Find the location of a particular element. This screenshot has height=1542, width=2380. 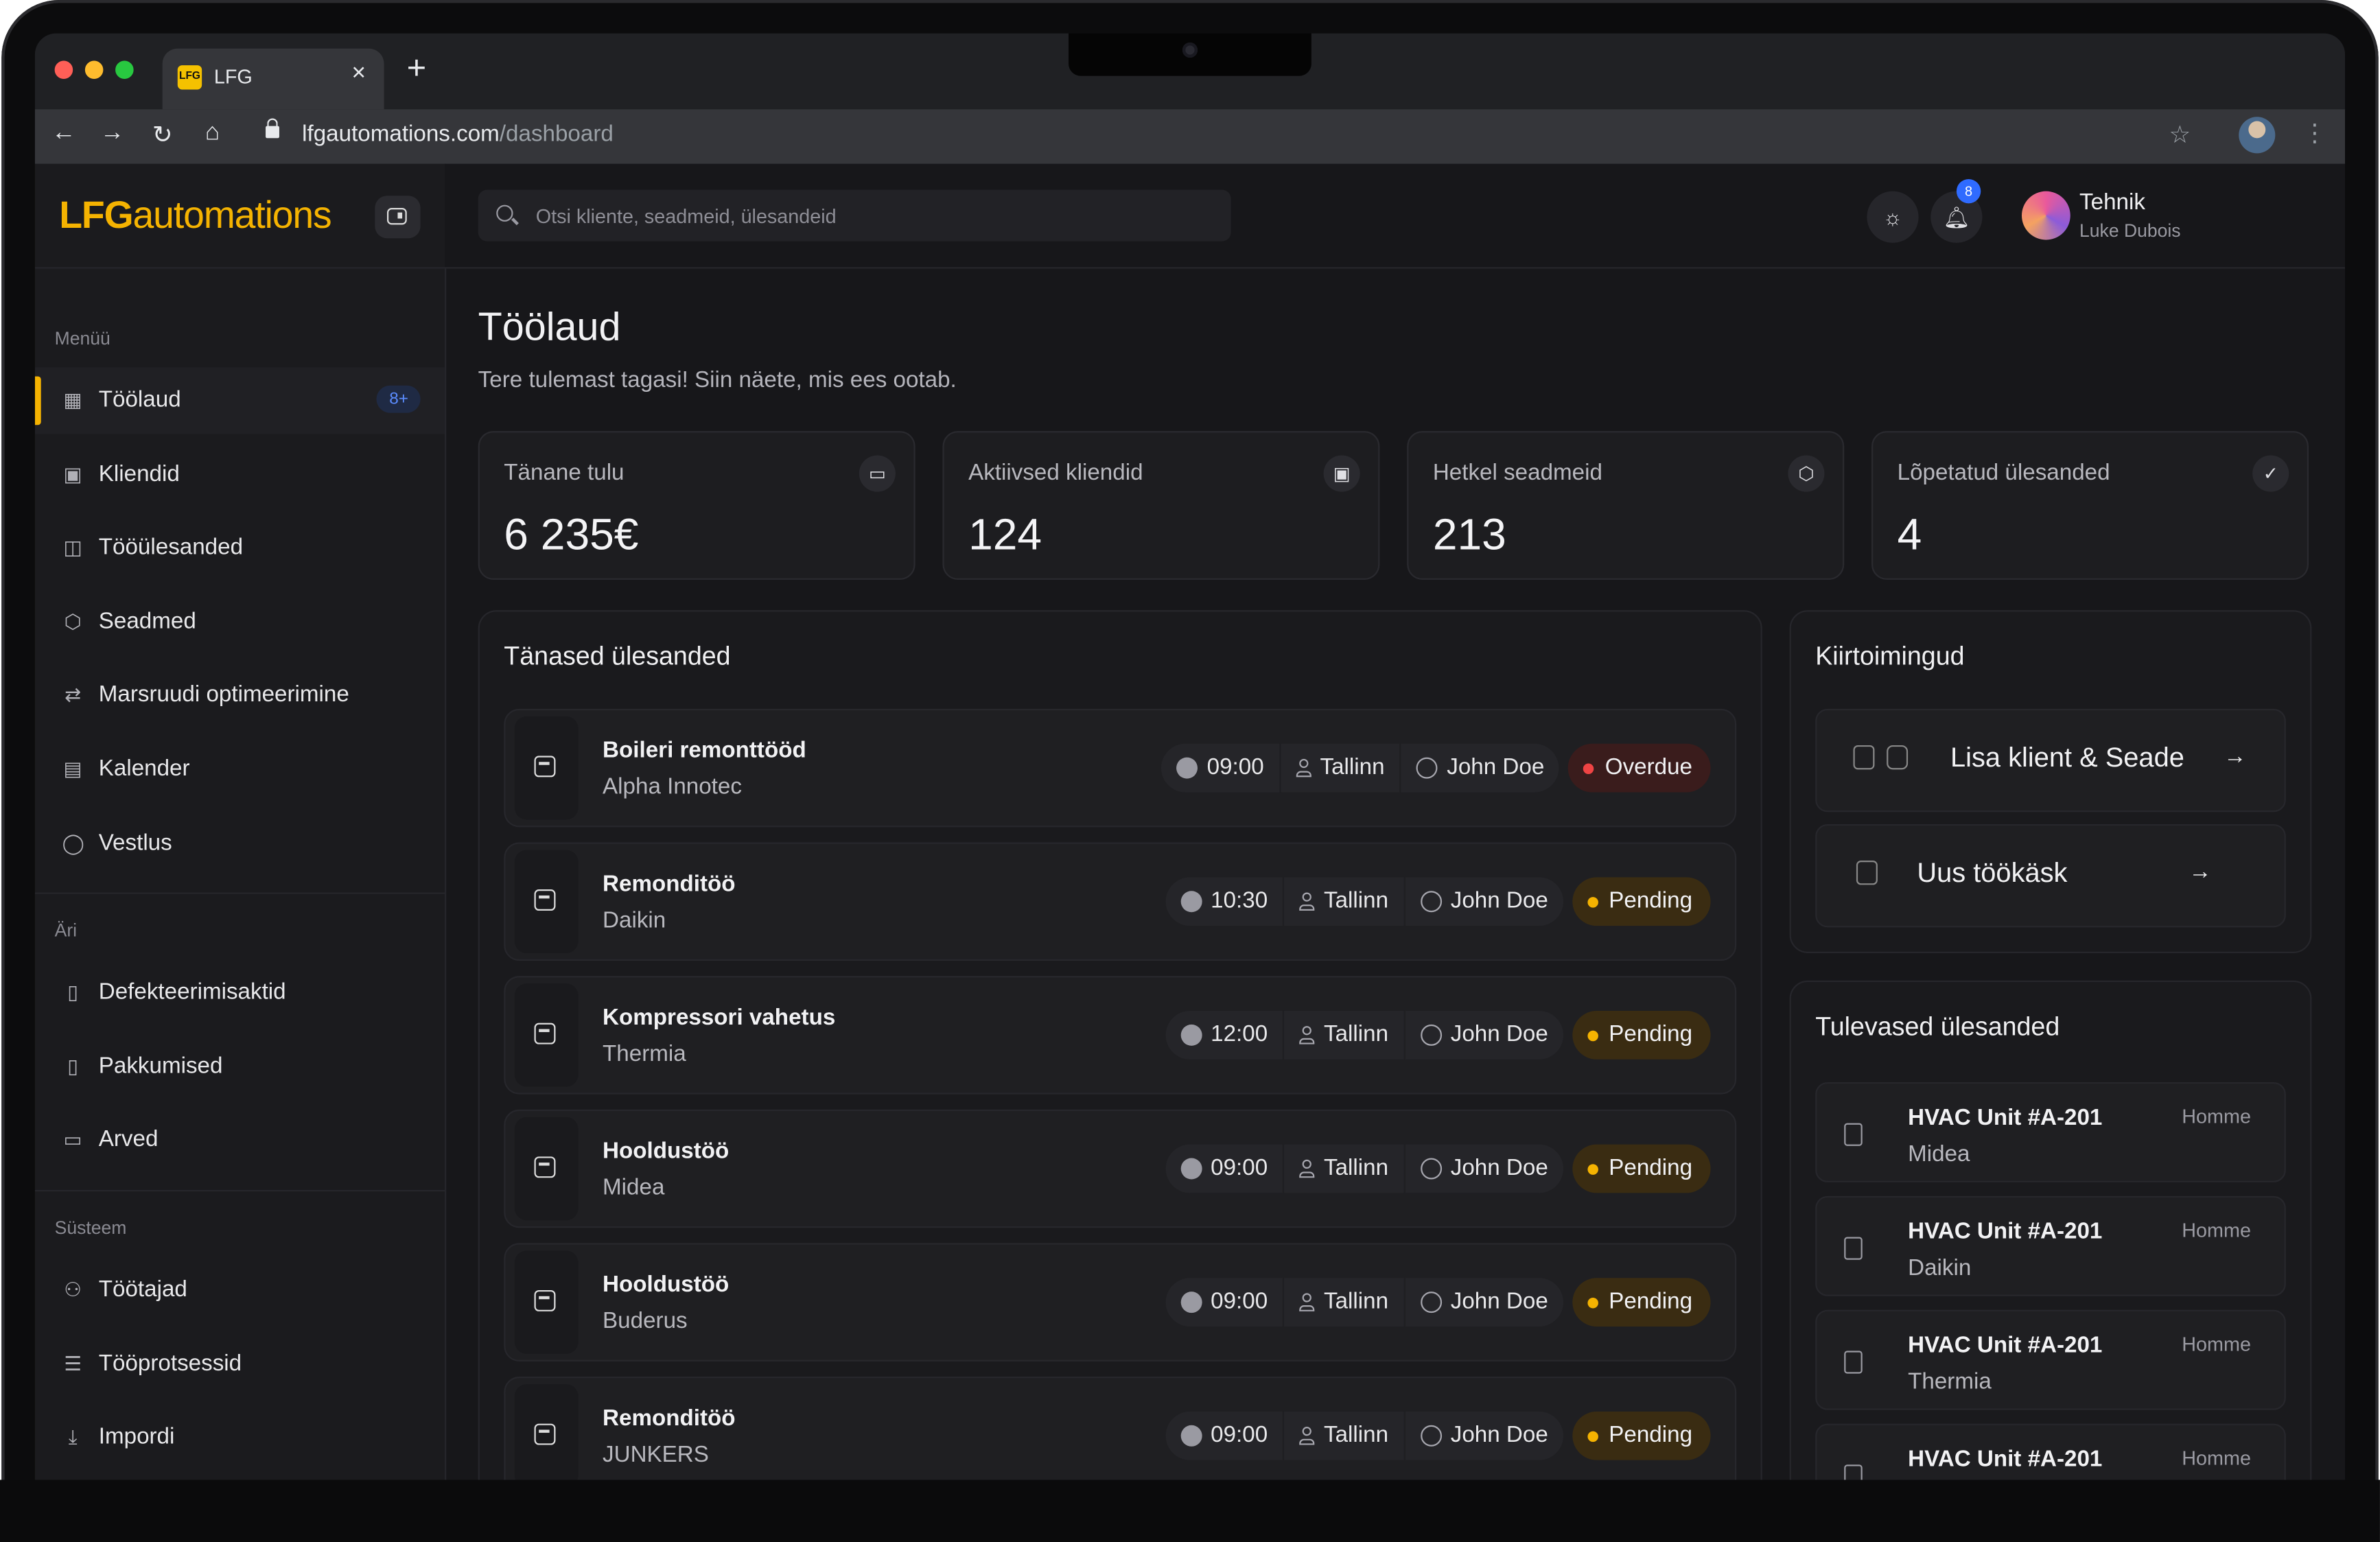

task-client: Buderus is located at coordinates (645, 1321).